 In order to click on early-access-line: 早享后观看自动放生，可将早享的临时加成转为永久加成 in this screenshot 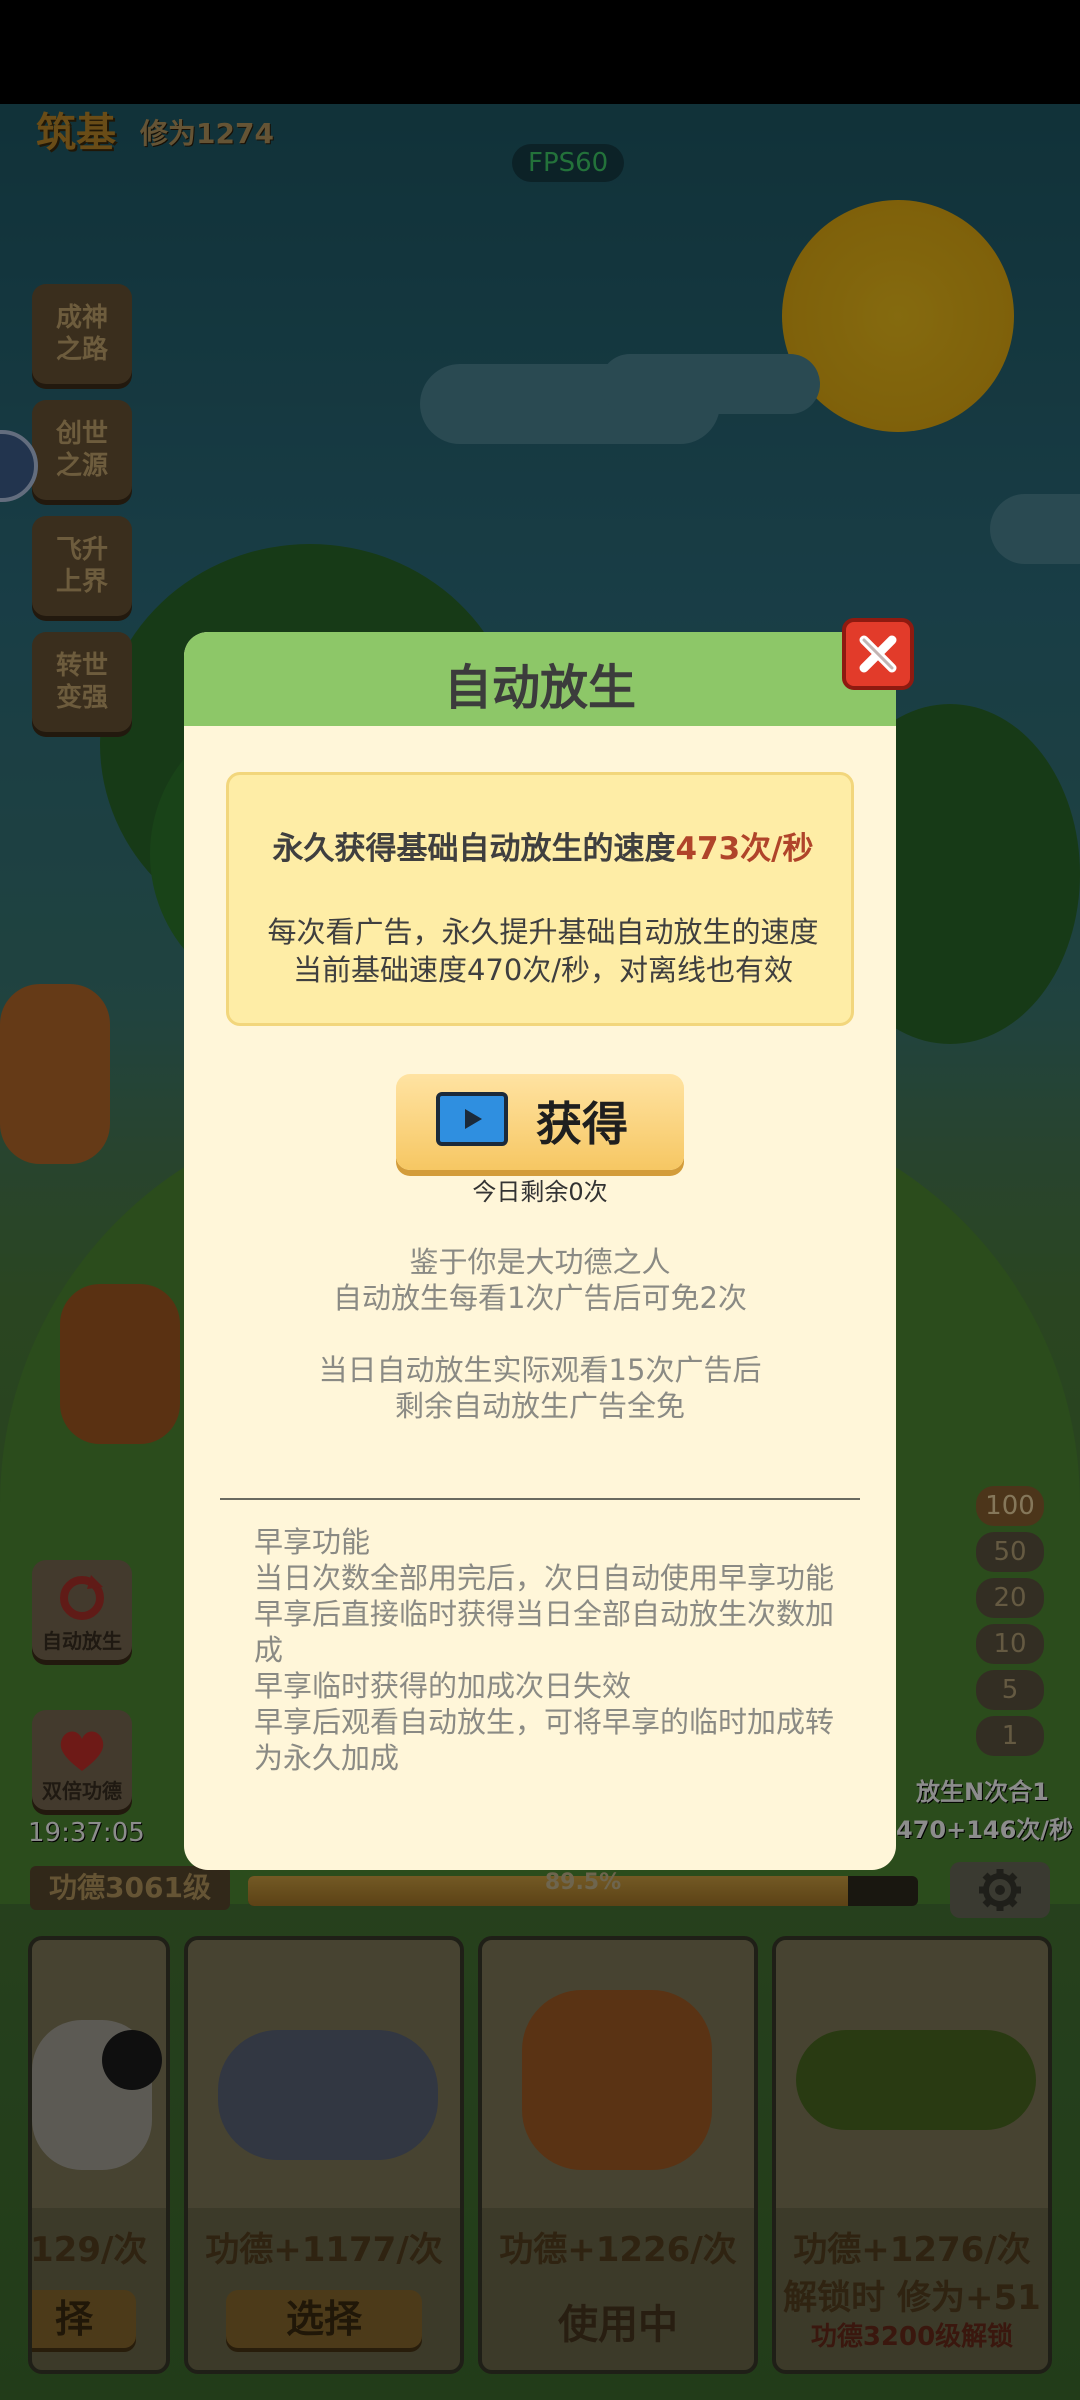, I will do `click(544, 1740)`.